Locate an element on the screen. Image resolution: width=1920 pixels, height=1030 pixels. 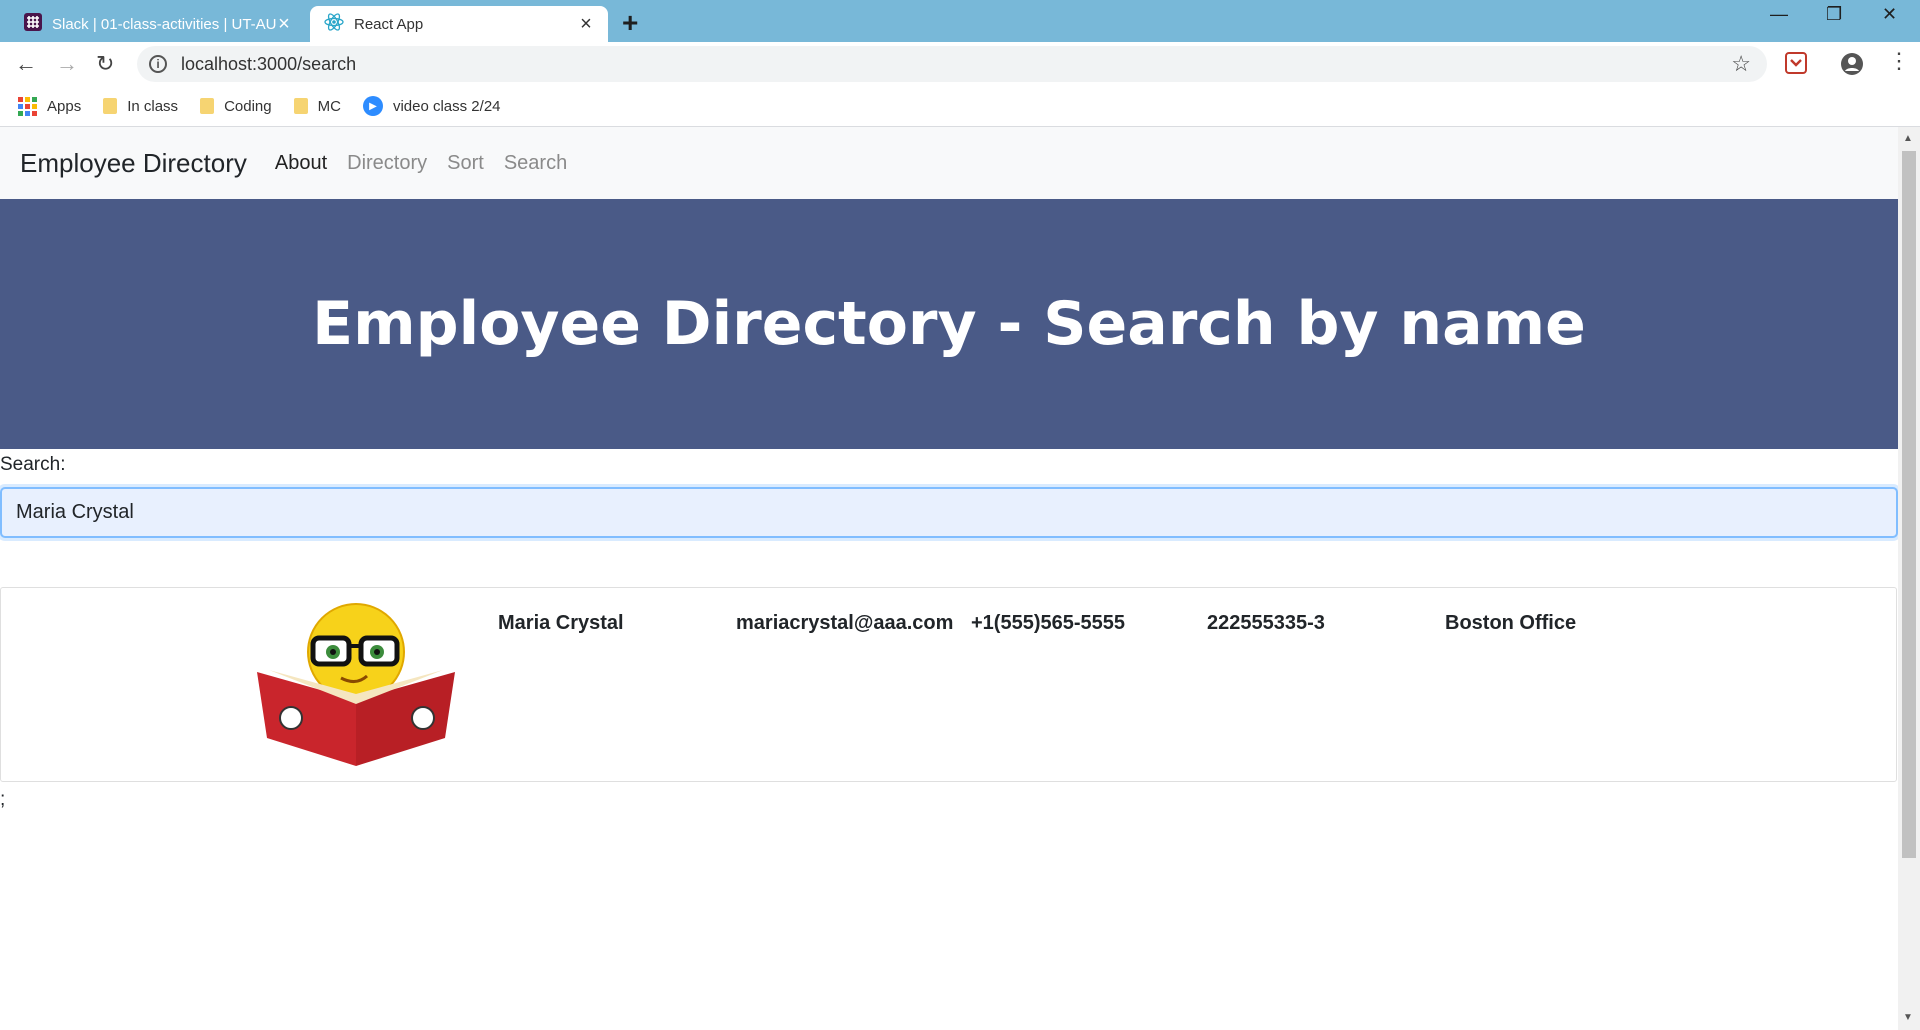
nav-link-directory: Directory is located at coordinates (387, 163).